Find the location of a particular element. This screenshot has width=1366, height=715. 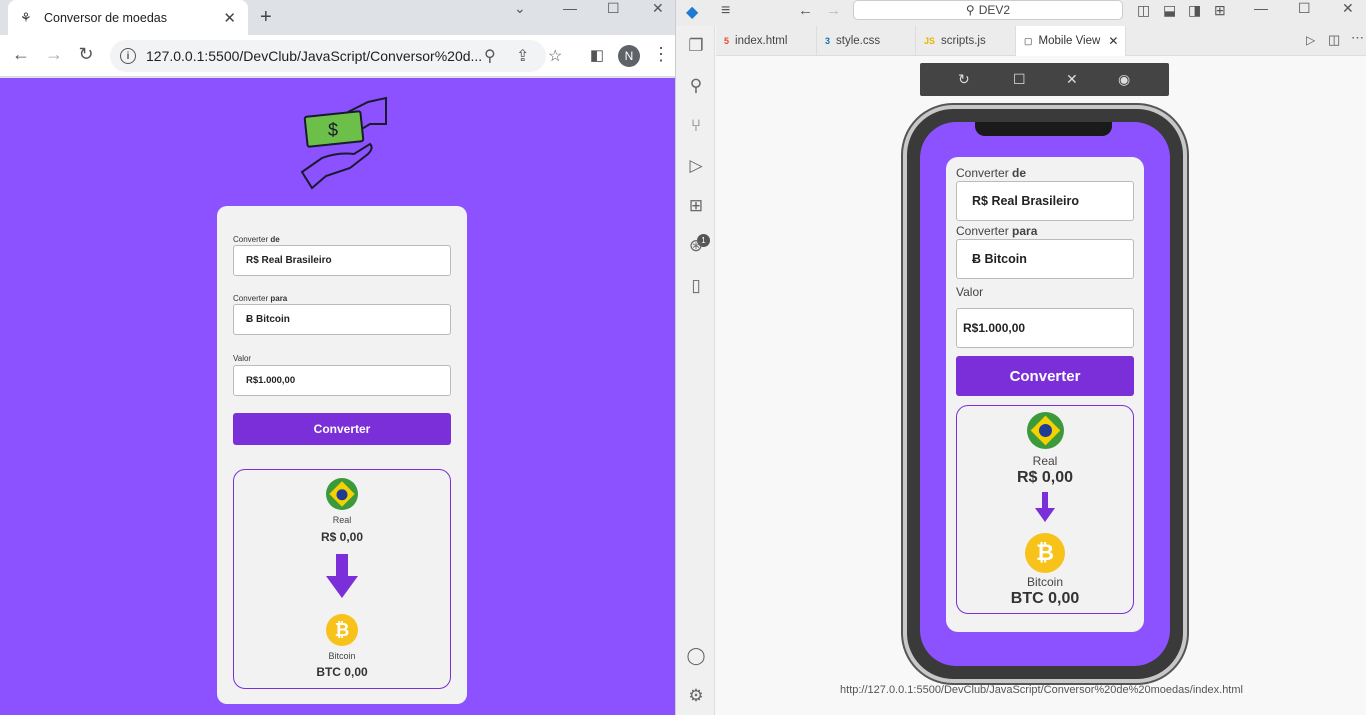

to-currency-select: Ƀ Bitcoin is located at coordinates (342, 319).